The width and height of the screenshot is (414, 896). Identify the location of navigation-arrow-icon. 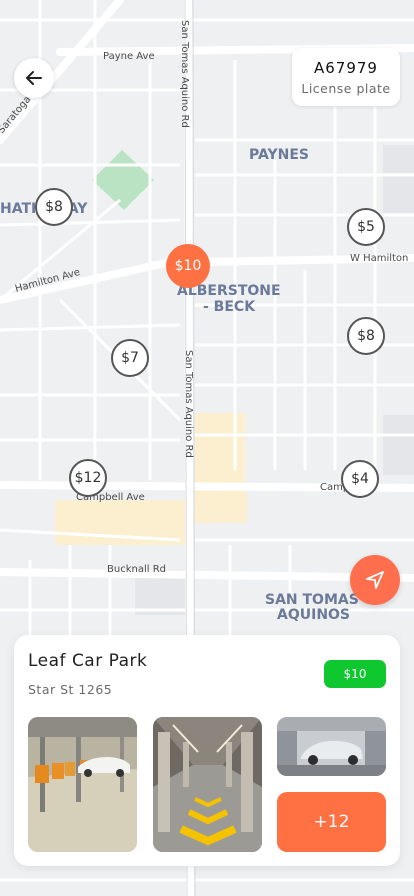
(375, 580).